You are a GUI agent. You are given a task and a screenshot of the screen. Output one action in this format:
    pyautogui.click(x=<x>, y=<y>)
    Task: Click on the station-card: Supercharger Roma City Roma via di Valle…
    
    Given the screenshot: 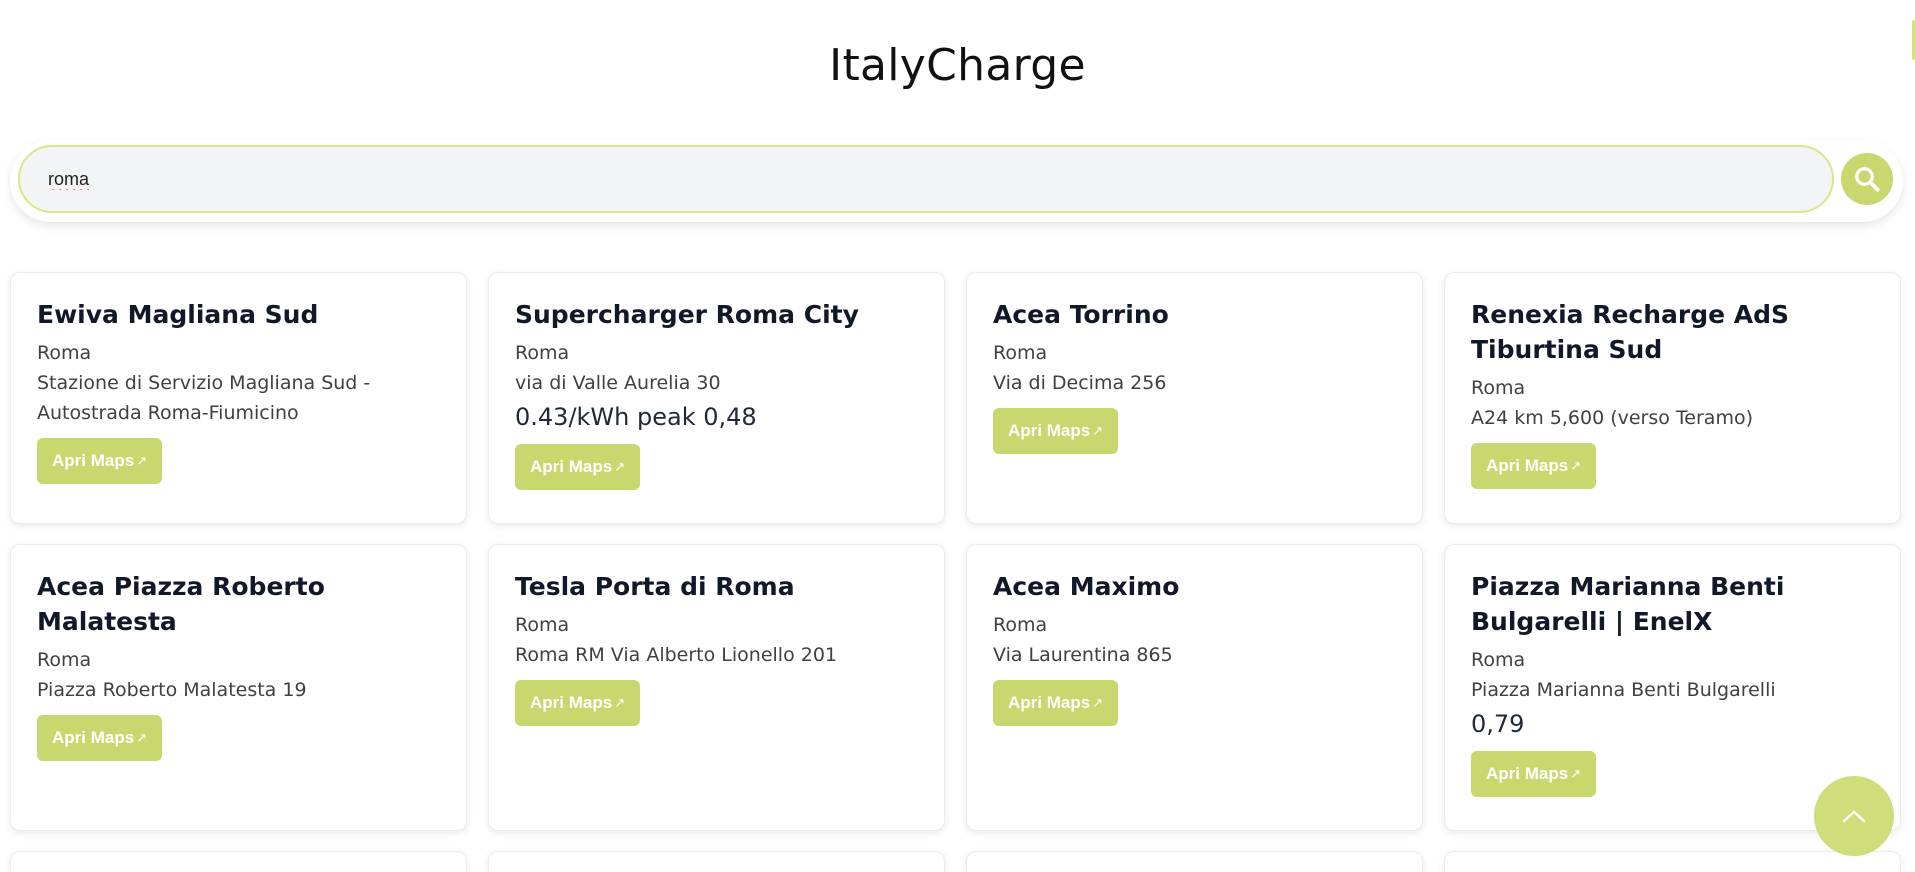 What is the action you would take?
    pyautogui.click(x=716, y=398)
    